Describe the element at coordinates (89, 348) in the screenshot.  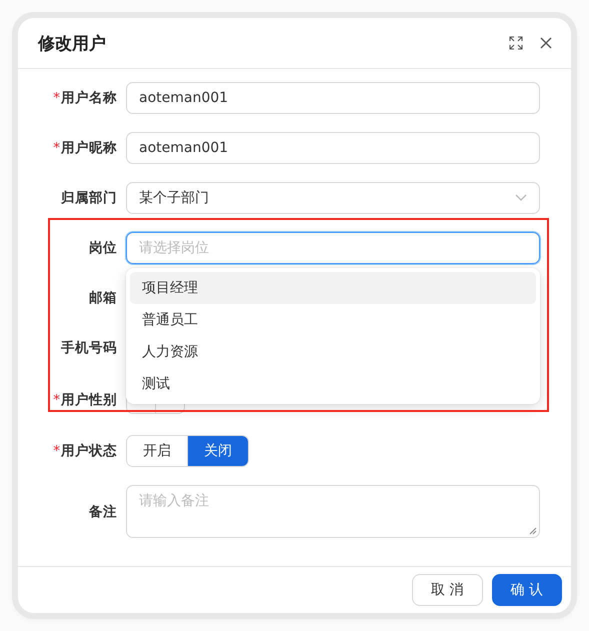
I see `field-label: 手机号码` at that location.